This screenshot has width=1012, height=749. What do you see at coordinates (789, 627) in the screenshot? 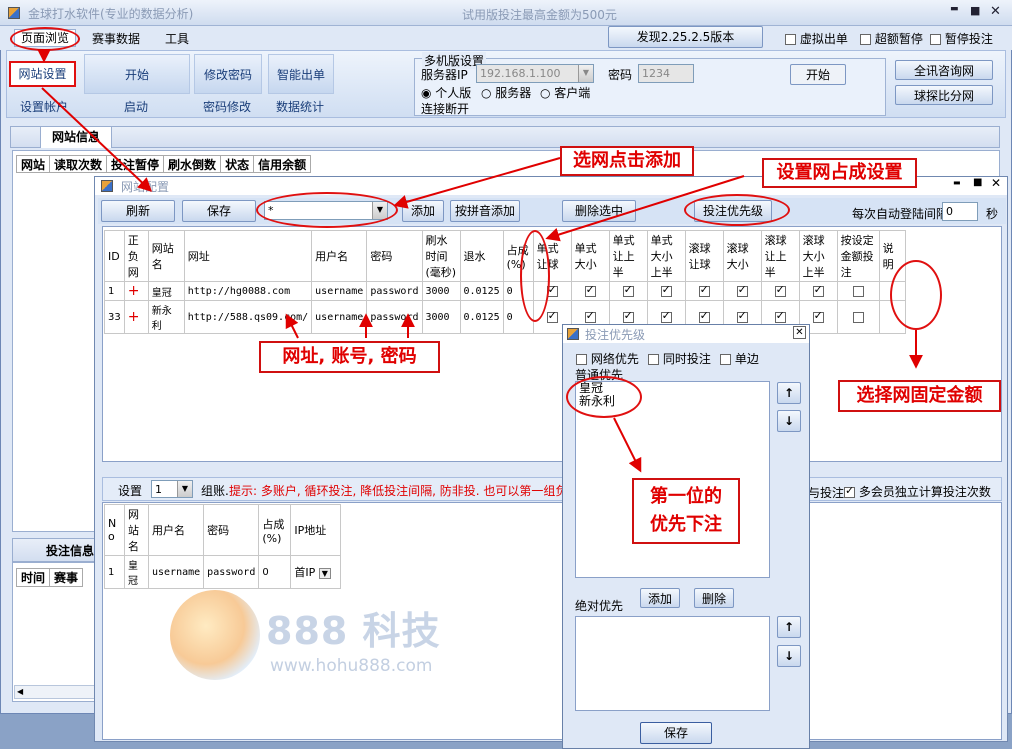
I see `abs-move-up-button: ↑` at bounding box center [789, 627].